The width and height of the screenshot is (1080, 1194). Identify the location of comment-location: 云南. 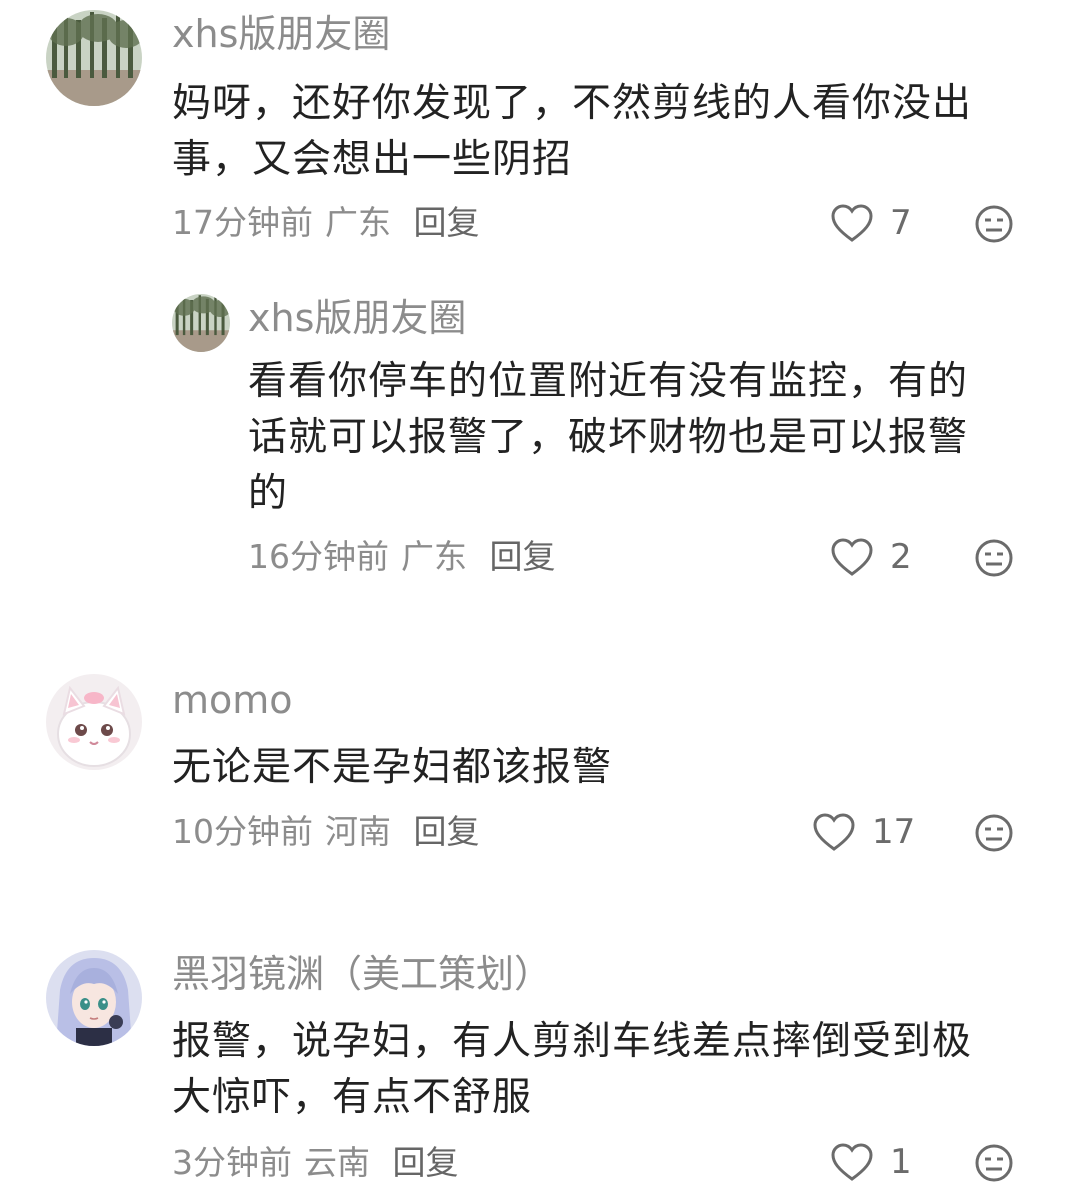
(337, 1162).